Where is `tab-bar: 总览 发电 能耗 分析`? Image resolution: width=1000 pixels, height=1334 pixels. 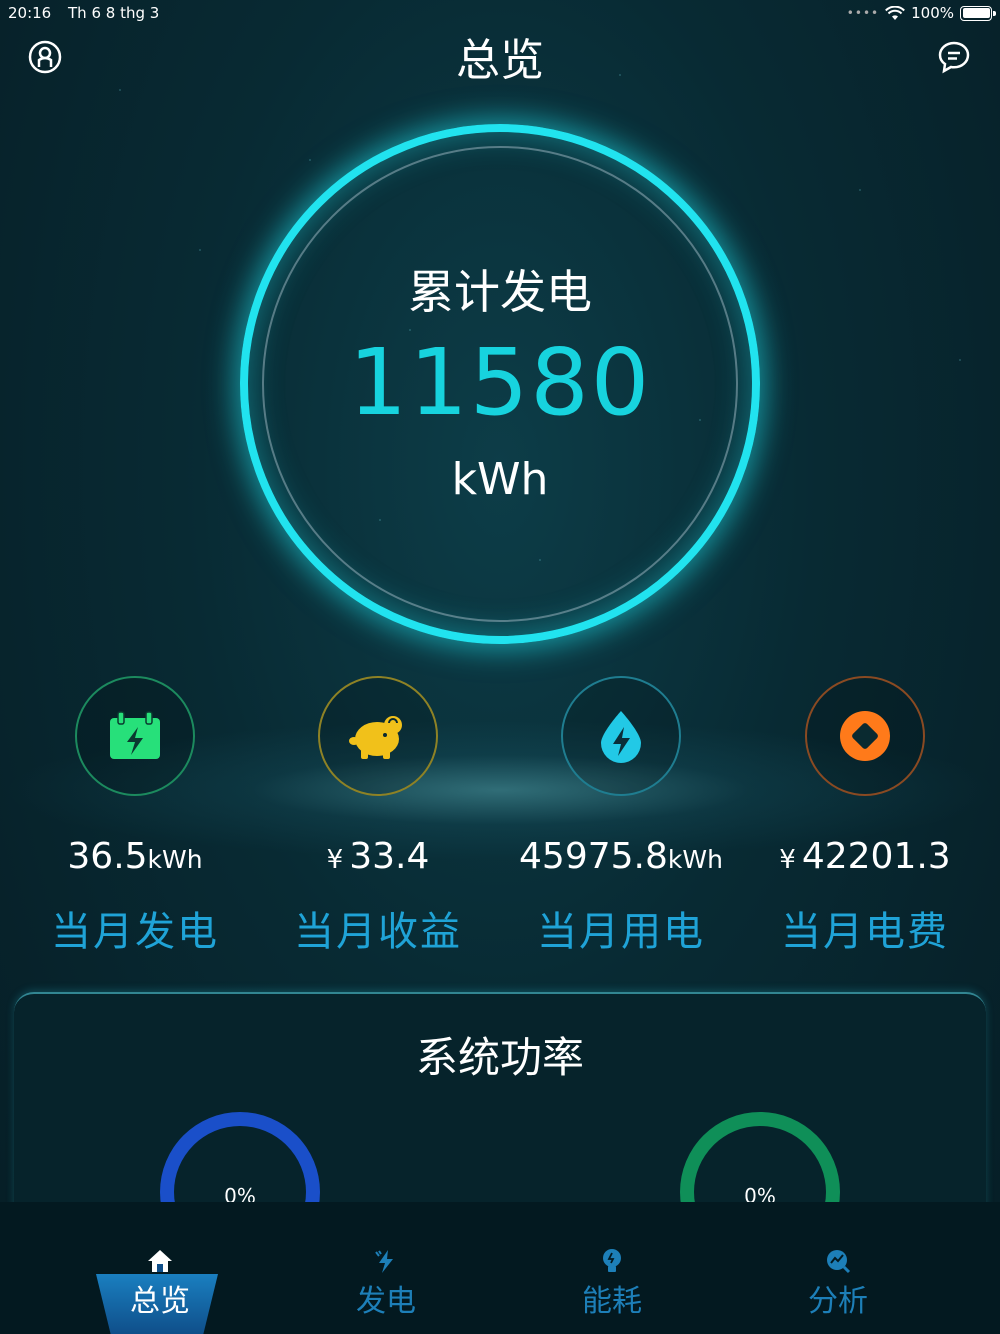
tab-bar: 总览 发电 能耗 分析 is located at coordinates (500, 1268).